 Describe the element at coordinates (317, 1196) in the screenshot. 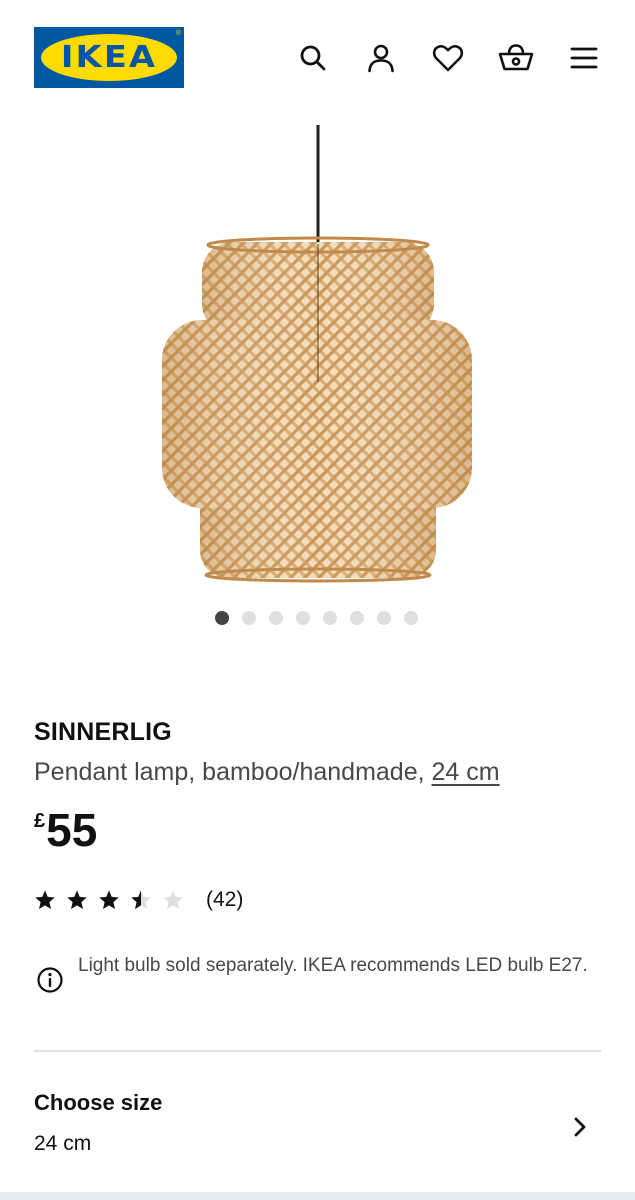

I see `bottom-edge` at that location.